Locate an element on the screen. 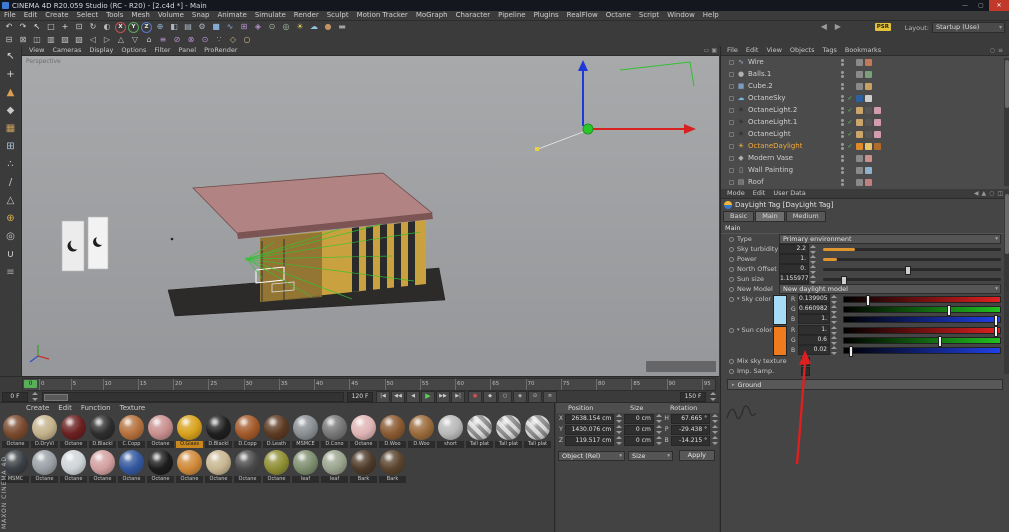  toolbar-icon: ◈ is located at coordinates (258, 27).